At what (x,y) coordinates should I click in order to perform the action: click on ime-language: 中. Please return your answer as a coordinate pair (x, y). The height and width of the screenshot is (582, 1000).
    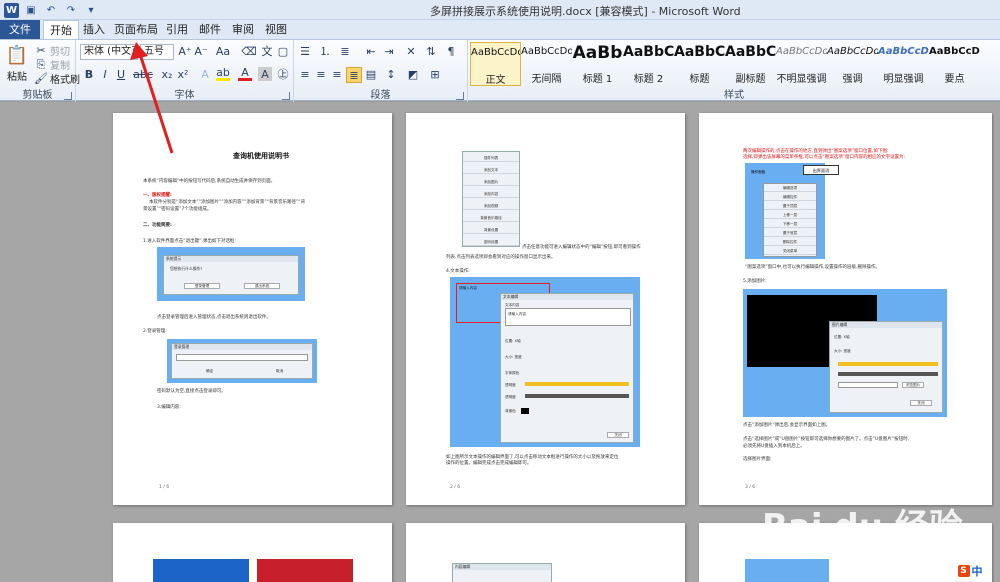
    Looking at the image, I should click on (977, 571).